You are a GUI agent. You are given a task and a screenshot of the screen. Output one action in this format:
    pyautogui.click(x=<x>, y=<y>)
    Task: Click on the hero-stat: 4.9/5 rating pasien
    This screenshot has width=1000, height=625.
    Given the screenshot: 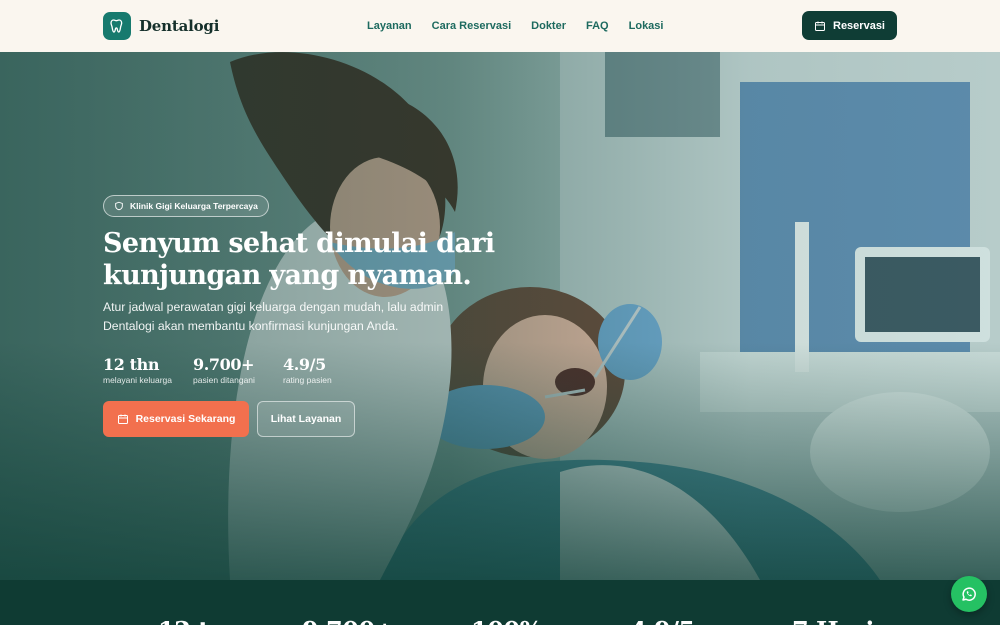 What is the action you would take?
    pyautogui.click(x=328, y=370)
    